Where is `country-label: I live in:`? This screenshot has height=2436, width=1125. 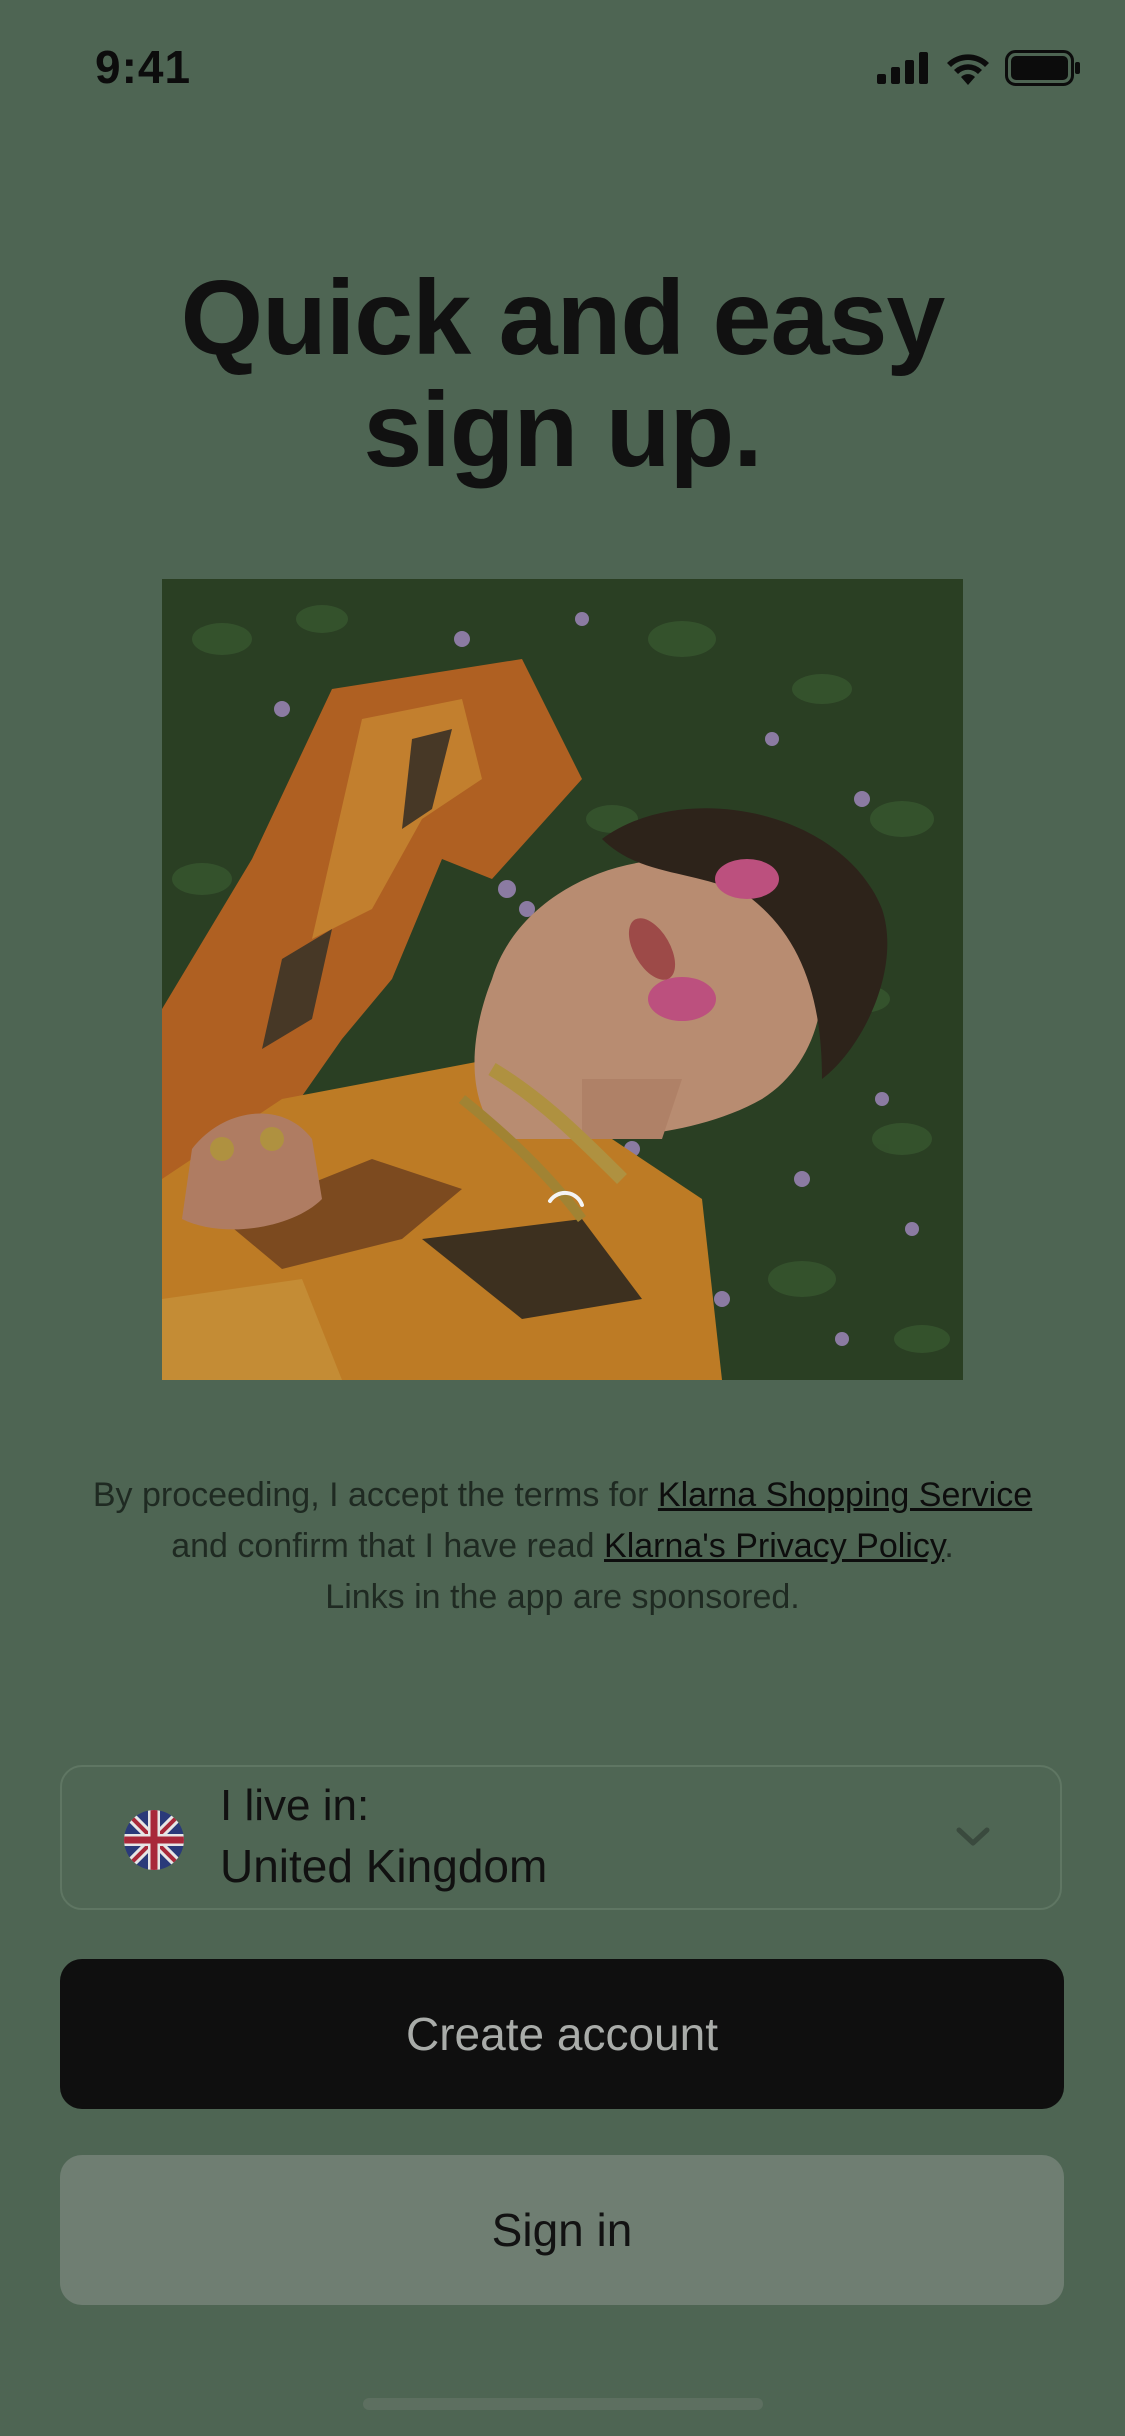
country-label: I live in: is located at coordinates (295, 1805).